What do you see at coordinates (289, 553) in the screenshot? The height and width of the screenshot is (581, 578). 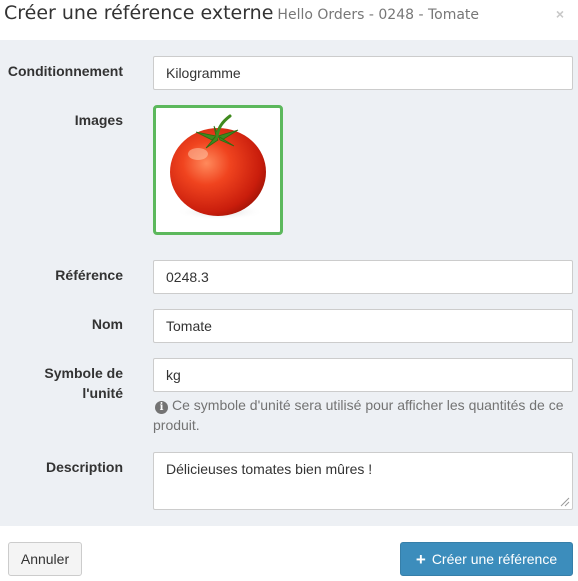 I see `modal-footer: Annuler + Créer une référence` at bounding box center [289, 553].